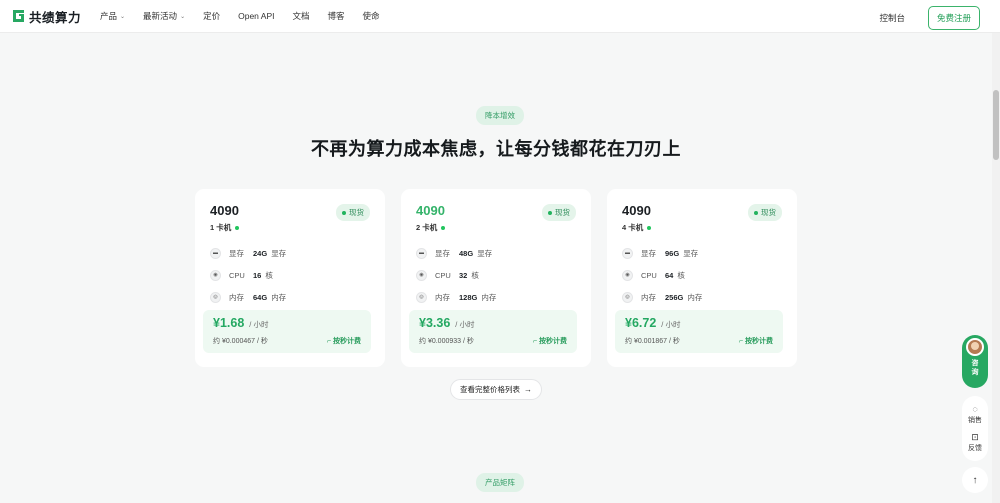  I want to click on consult-button: 咨询, so click(975, 361).